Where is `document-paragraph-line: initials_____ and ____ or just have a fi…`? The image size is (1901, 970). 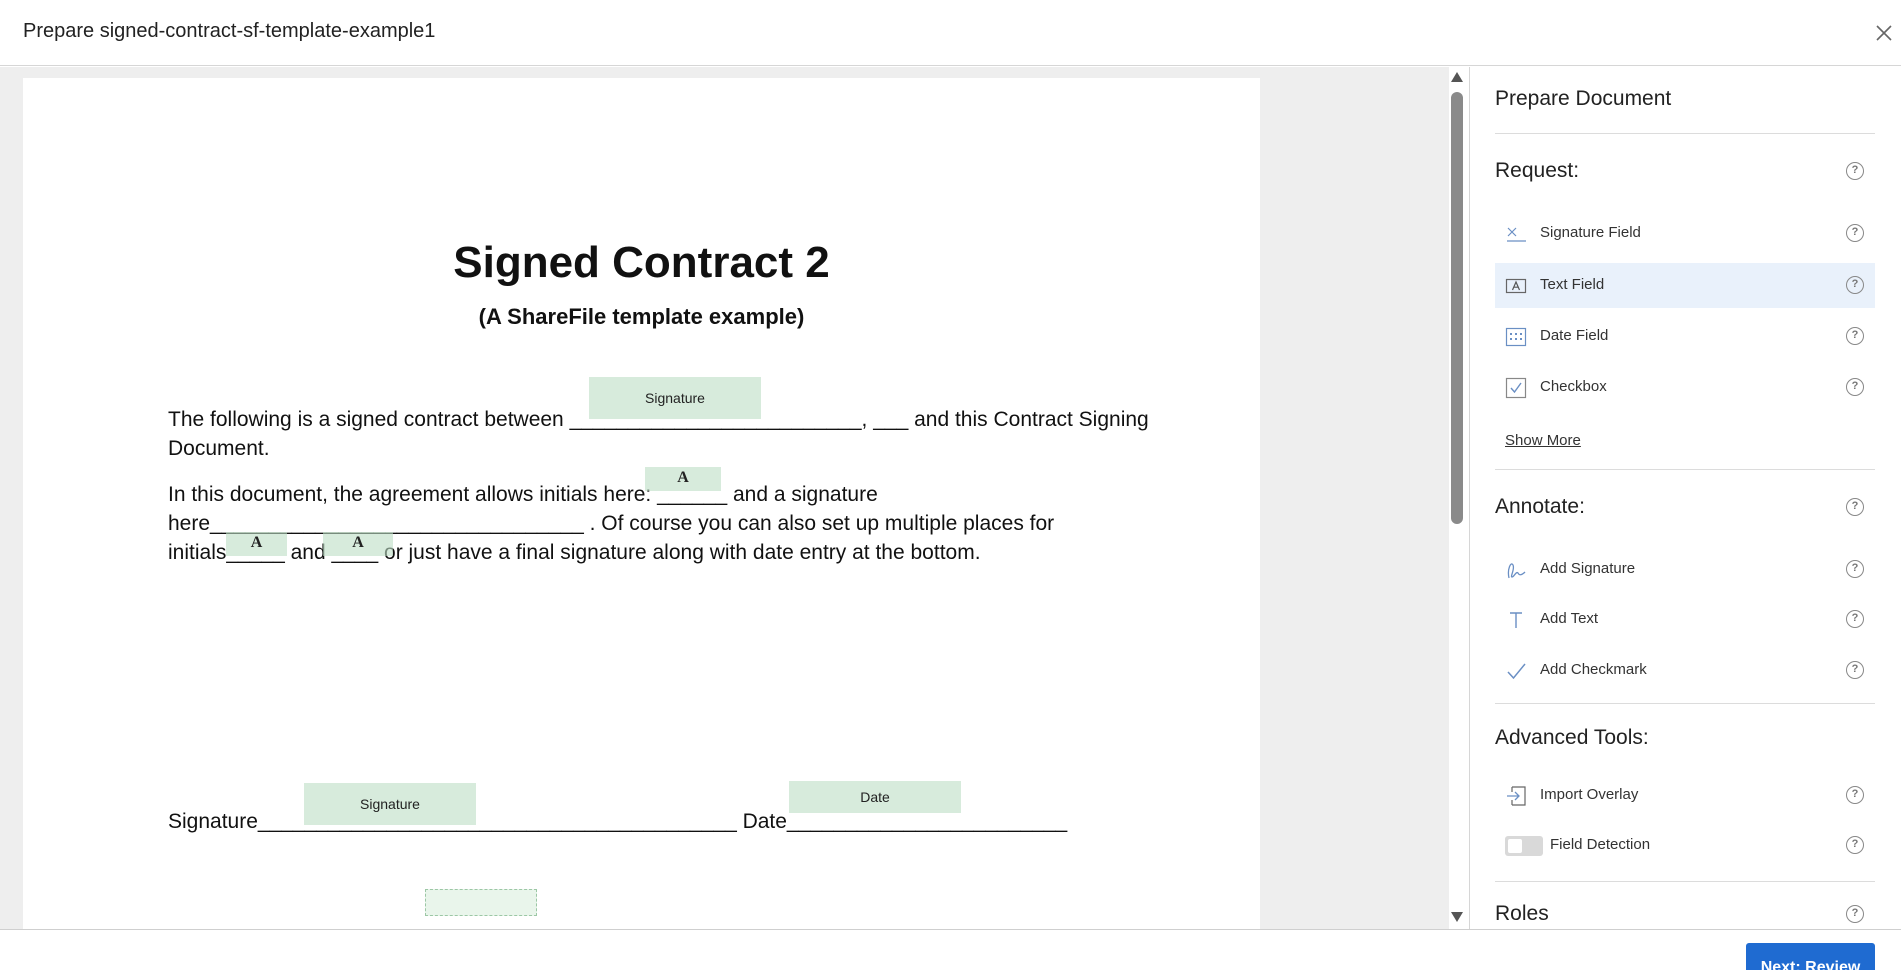 document-paragraph-line: initials_____ and ____ or just have a fi… is located at coordinates (574, 552).